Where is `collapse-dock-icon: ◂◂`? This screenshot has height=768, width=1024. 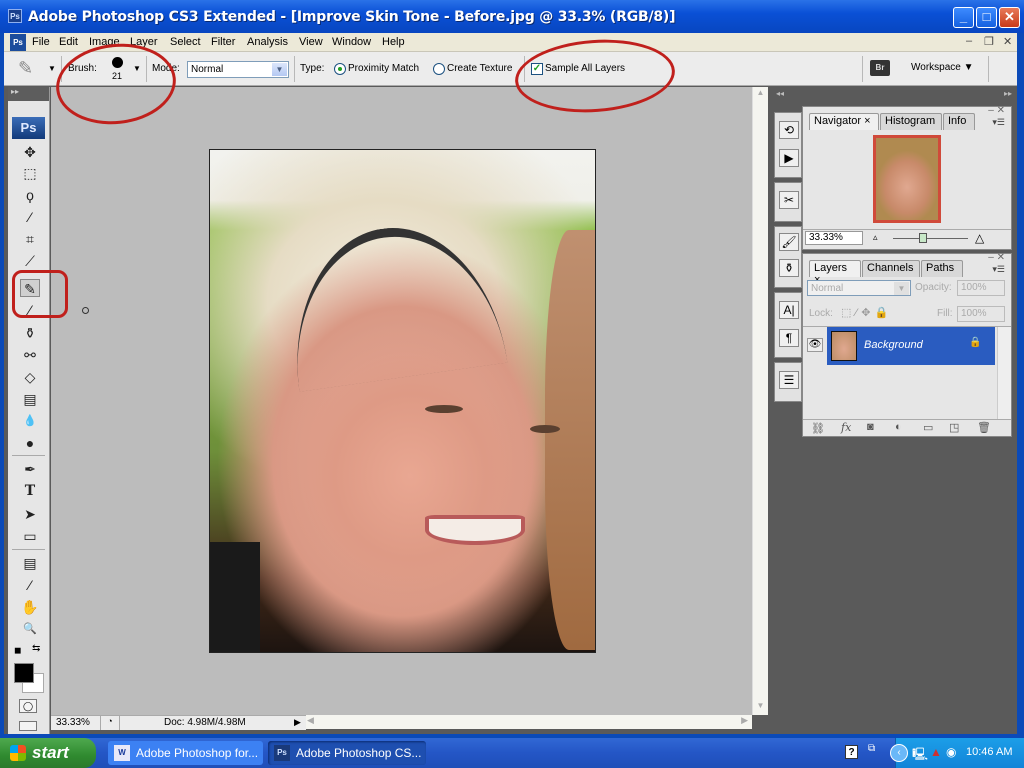
collapse-dock-icon: ◂◂ is located at coordinates (780, 93).